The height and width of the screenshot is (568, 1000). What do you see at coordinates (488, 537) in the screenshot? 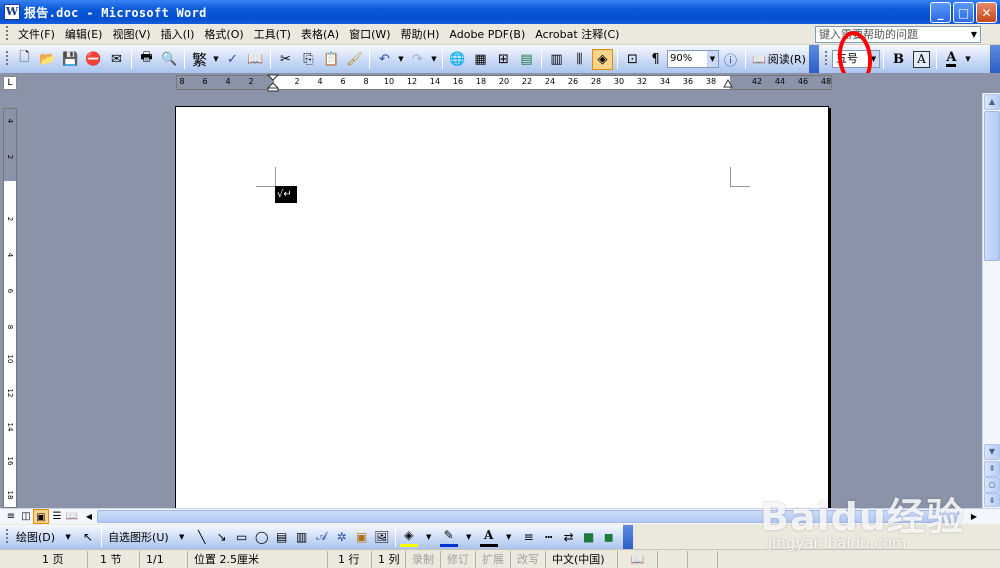
I see `draw-font-color-icon: A` at bounding box center [488, 537].